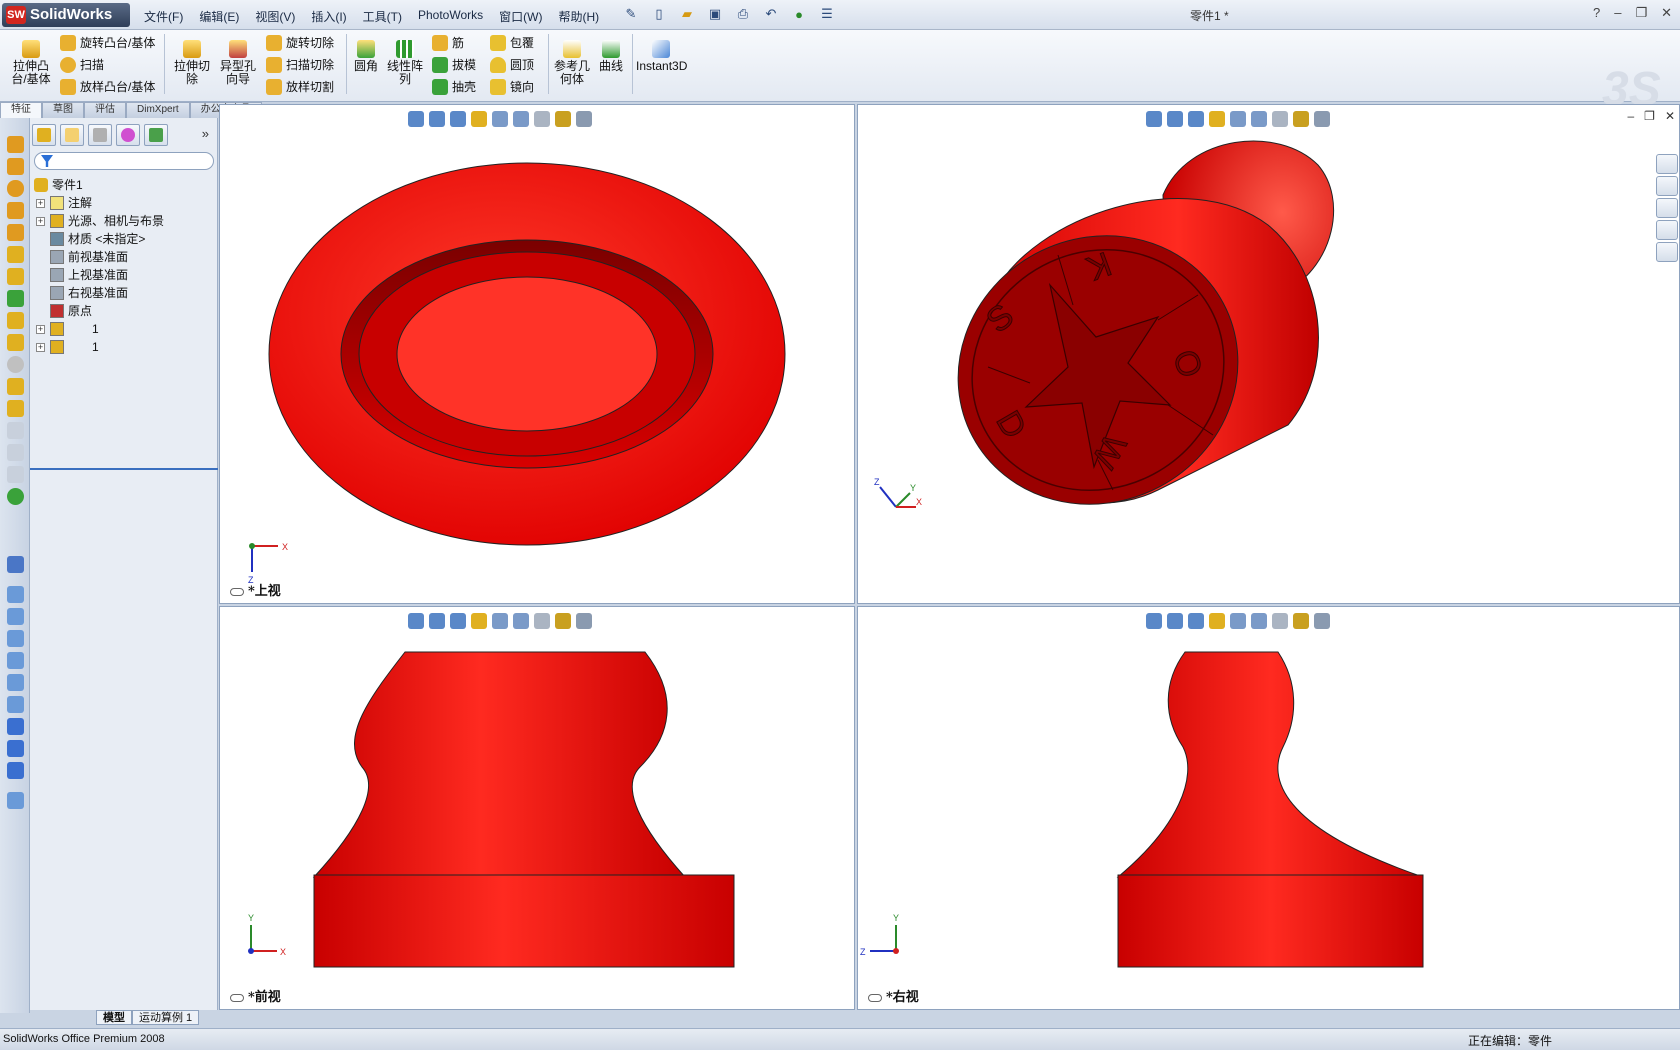  Describe the element at coordinates (63, 110) in the screenshot. I see `tab-sketch: 草图` at that location.